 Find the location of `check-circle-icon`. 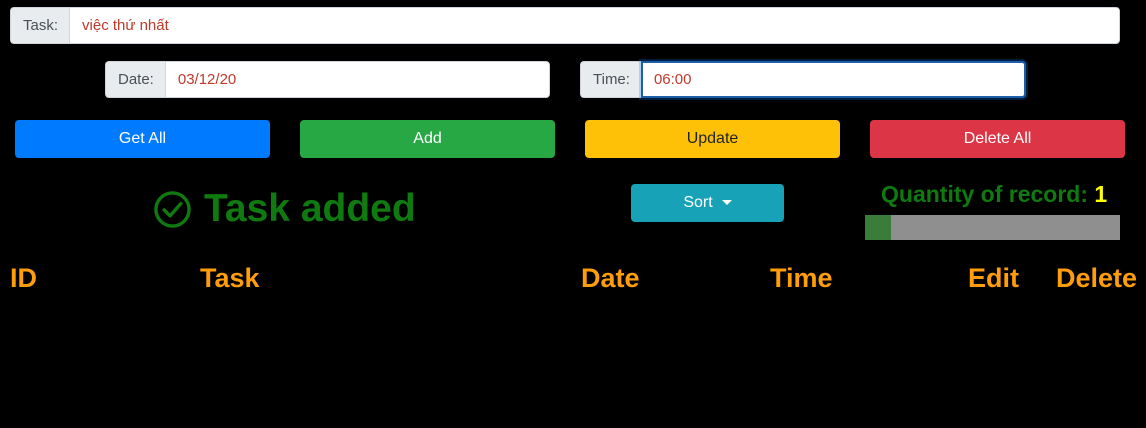

check-circle-icon is located at coordinates (172, 209).